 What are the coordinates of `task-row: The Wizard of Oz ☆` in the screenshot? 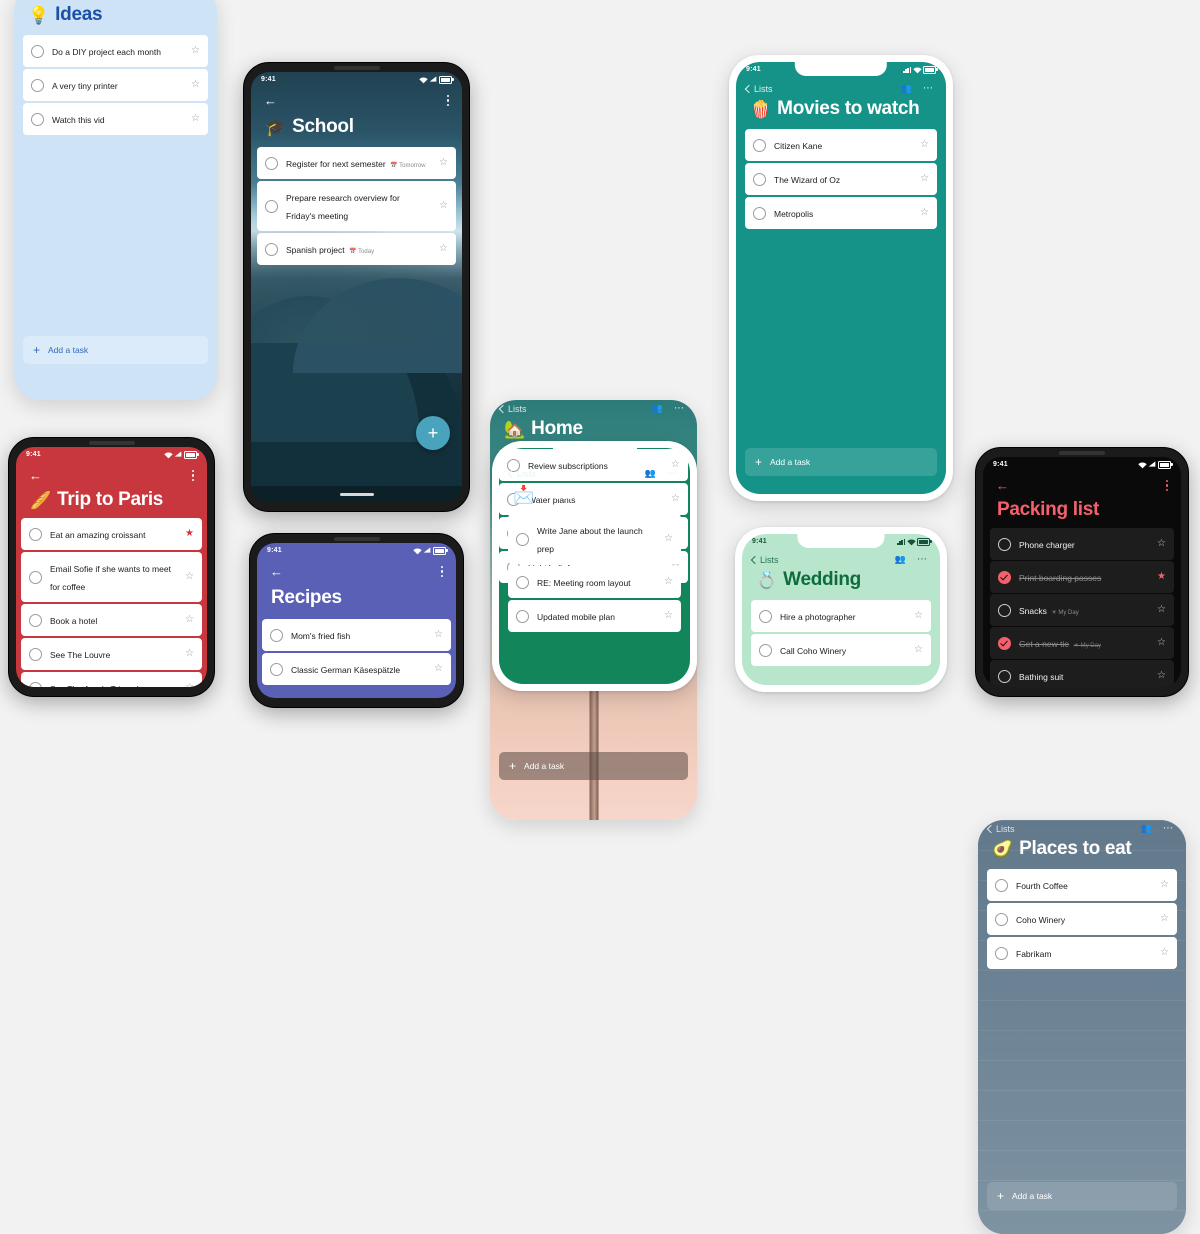 It's located at (841, 179).